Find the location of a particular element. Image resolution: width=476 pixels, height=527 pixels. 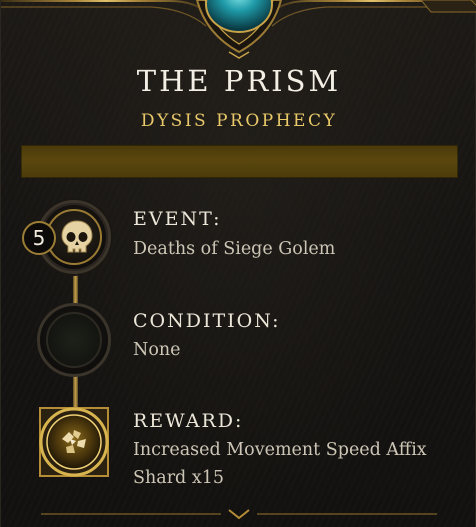

condition-node is located at coordinates (74, 340).